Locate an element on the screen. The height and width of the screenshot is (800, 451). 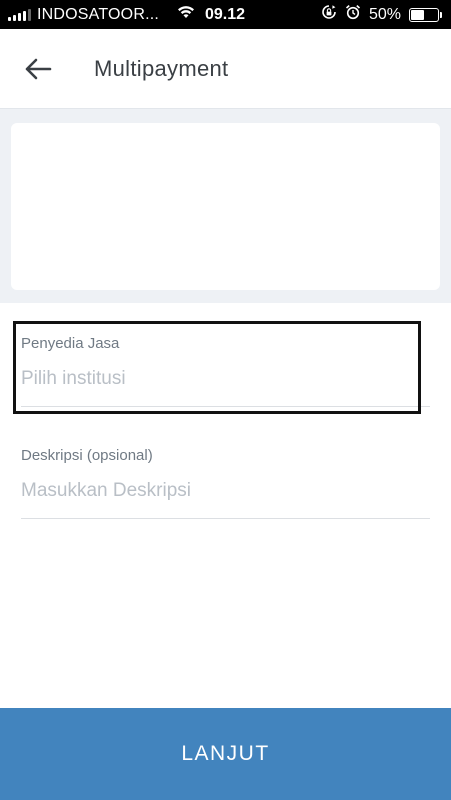
submit-button: LANJUT is located at coordinates (225, 754).